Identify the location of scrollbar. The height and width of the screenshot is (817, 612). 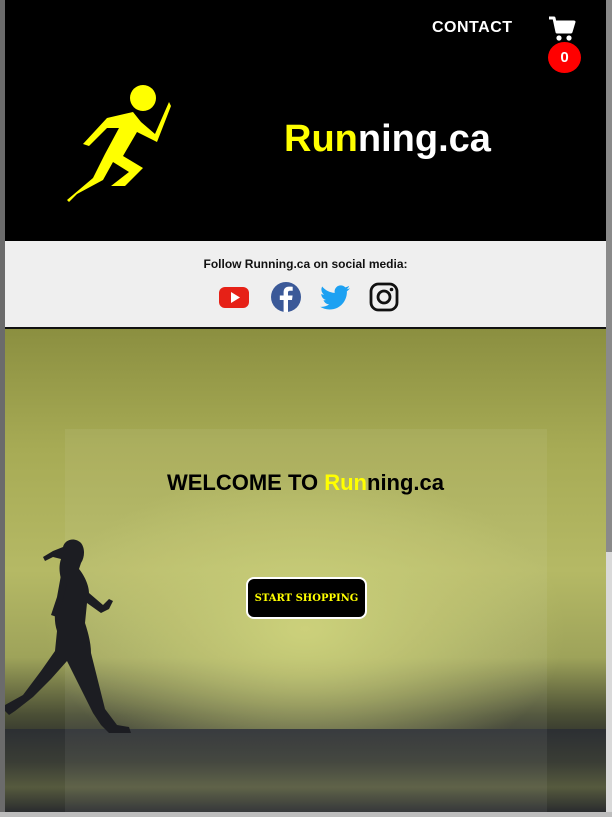
(609, 408).